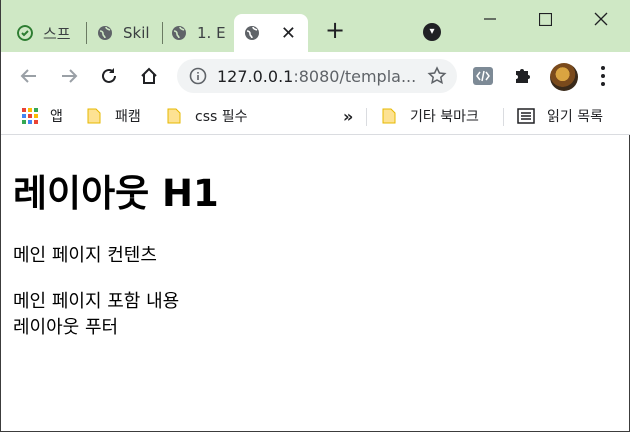 This screenshot has height=433, width=630. Describe the element at coordinates (526, 116) in the screenshot. I see `reading-list-icon` at that location.